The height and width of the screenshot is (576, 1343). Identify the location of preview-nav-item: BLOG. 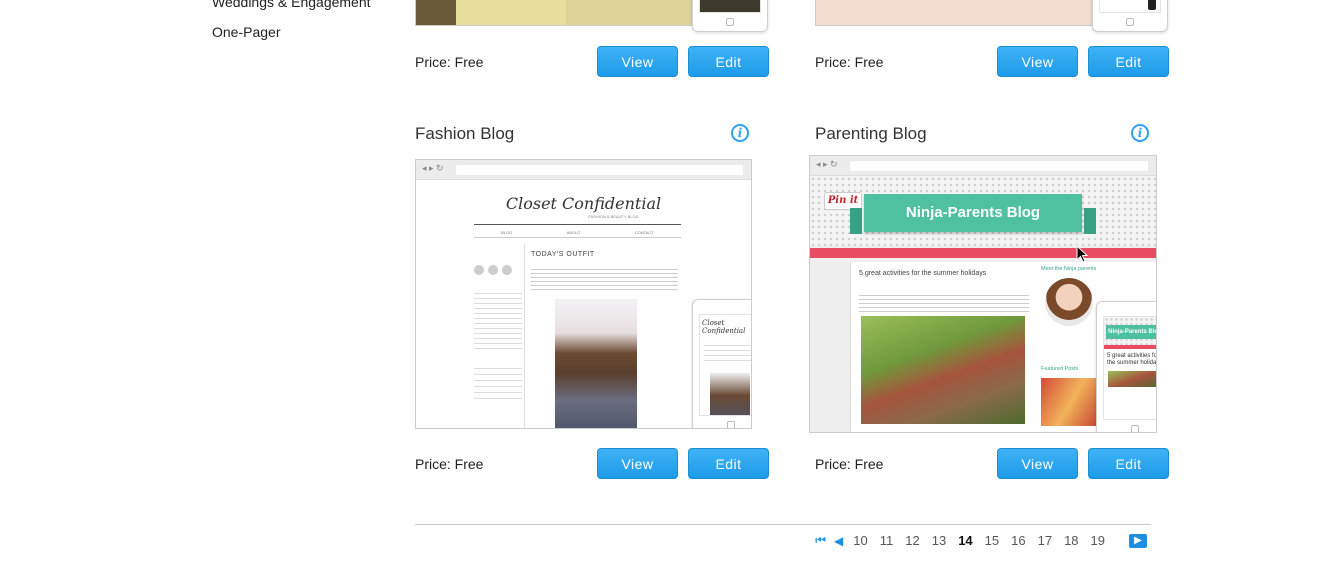
(507, 232).